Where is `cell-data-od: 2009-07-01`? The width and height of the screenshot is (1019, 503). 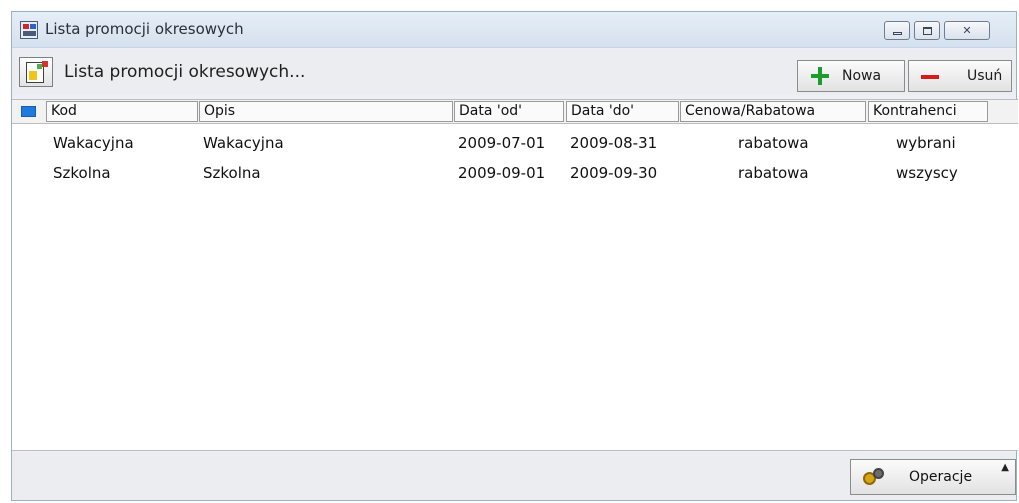 cell-data-od: 2009-07-01 is located at coordinates (502, 143).